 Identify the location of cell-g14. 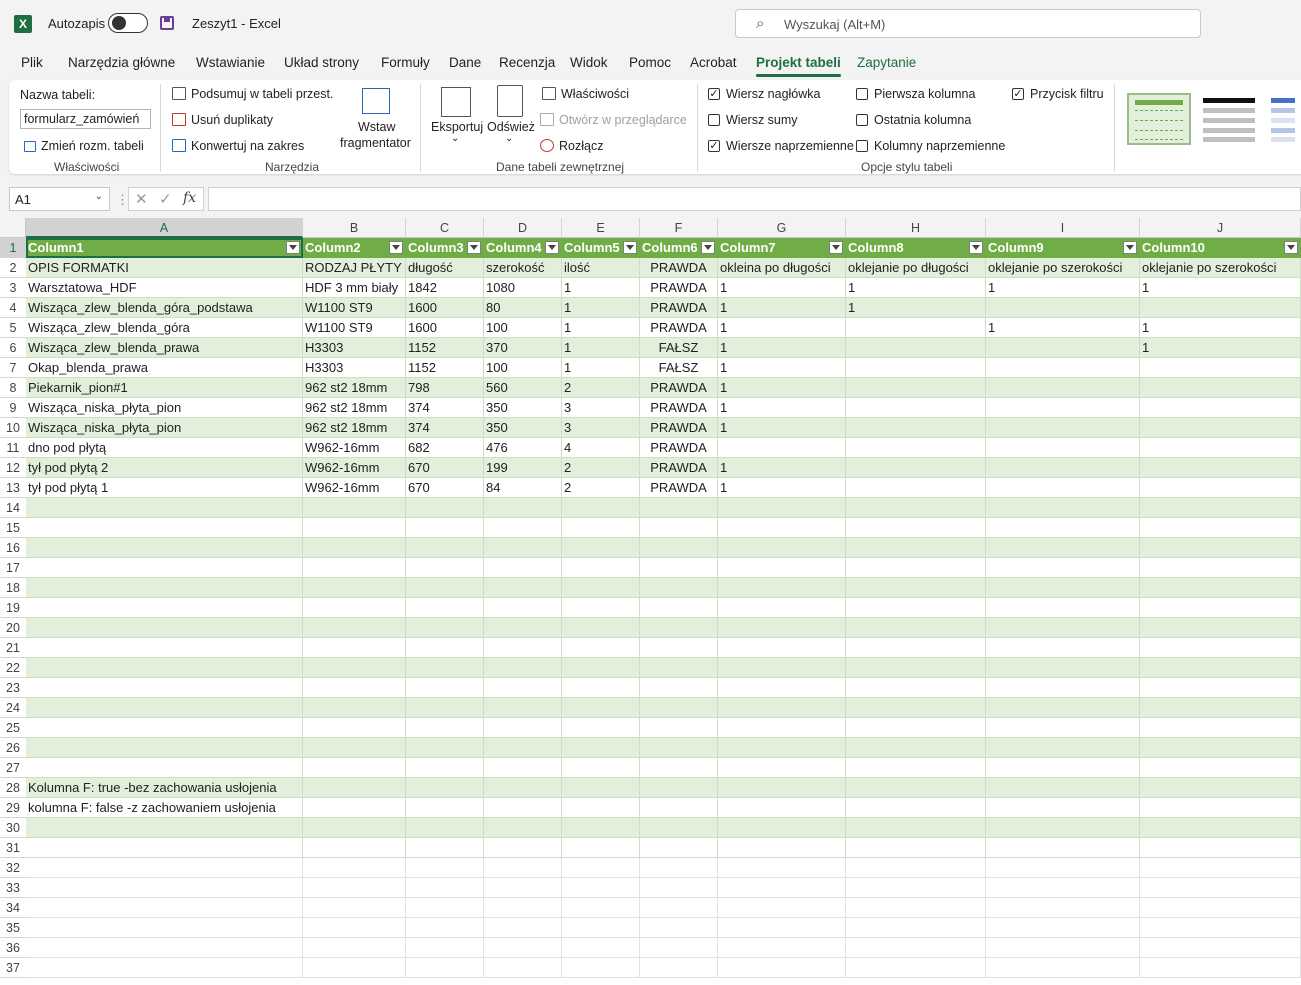
(782, 508).